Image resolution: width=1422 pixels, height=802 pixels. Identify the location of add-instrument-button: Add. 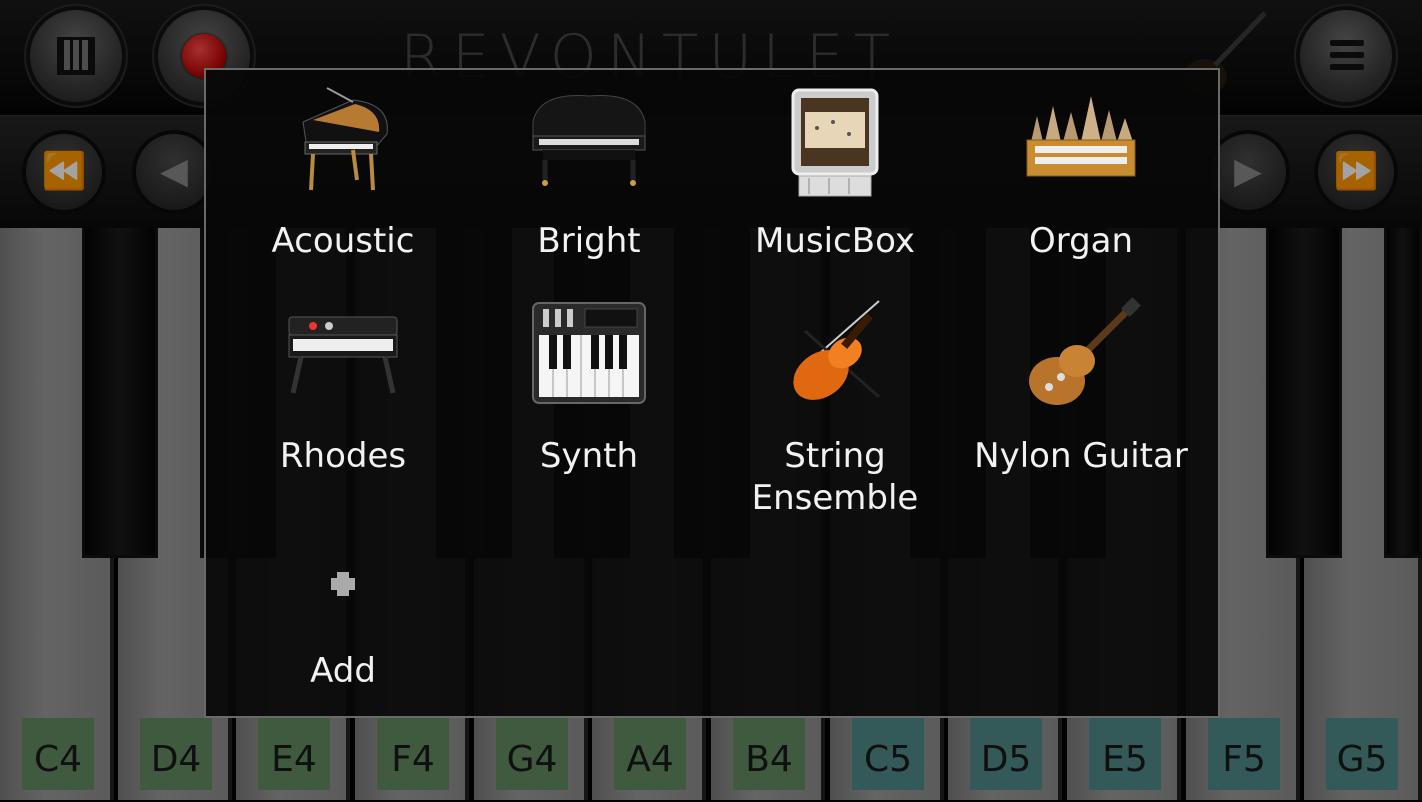
(343, 605).